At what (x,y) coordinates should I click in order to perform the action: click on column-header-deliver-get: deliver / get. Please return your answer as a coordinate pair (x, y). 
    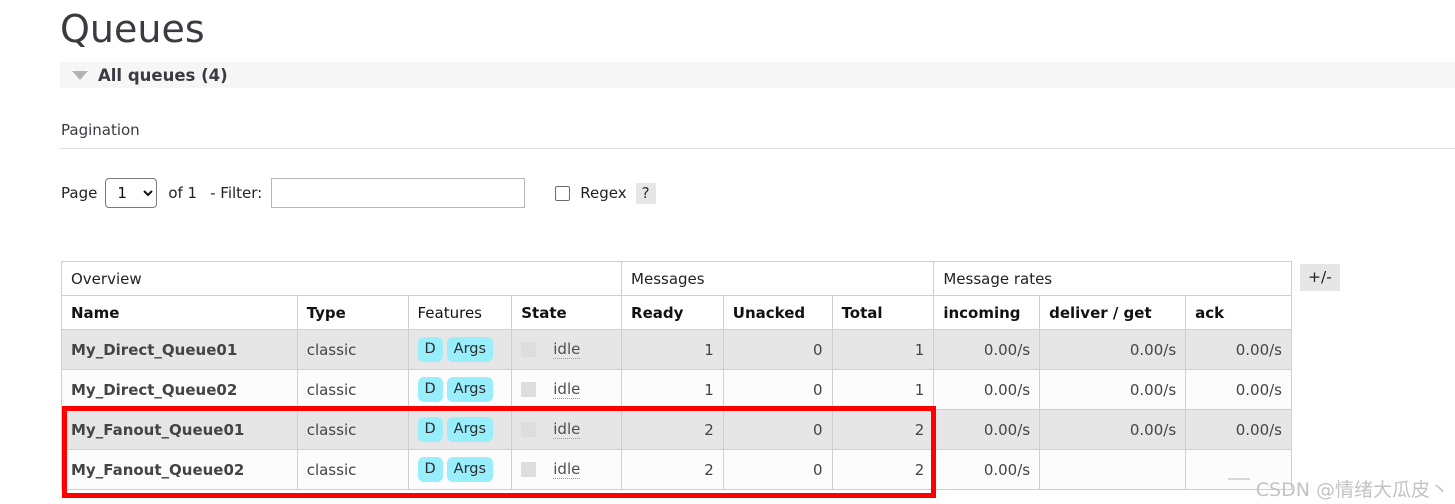
    Looking at the image, I should click on (1113, 312).